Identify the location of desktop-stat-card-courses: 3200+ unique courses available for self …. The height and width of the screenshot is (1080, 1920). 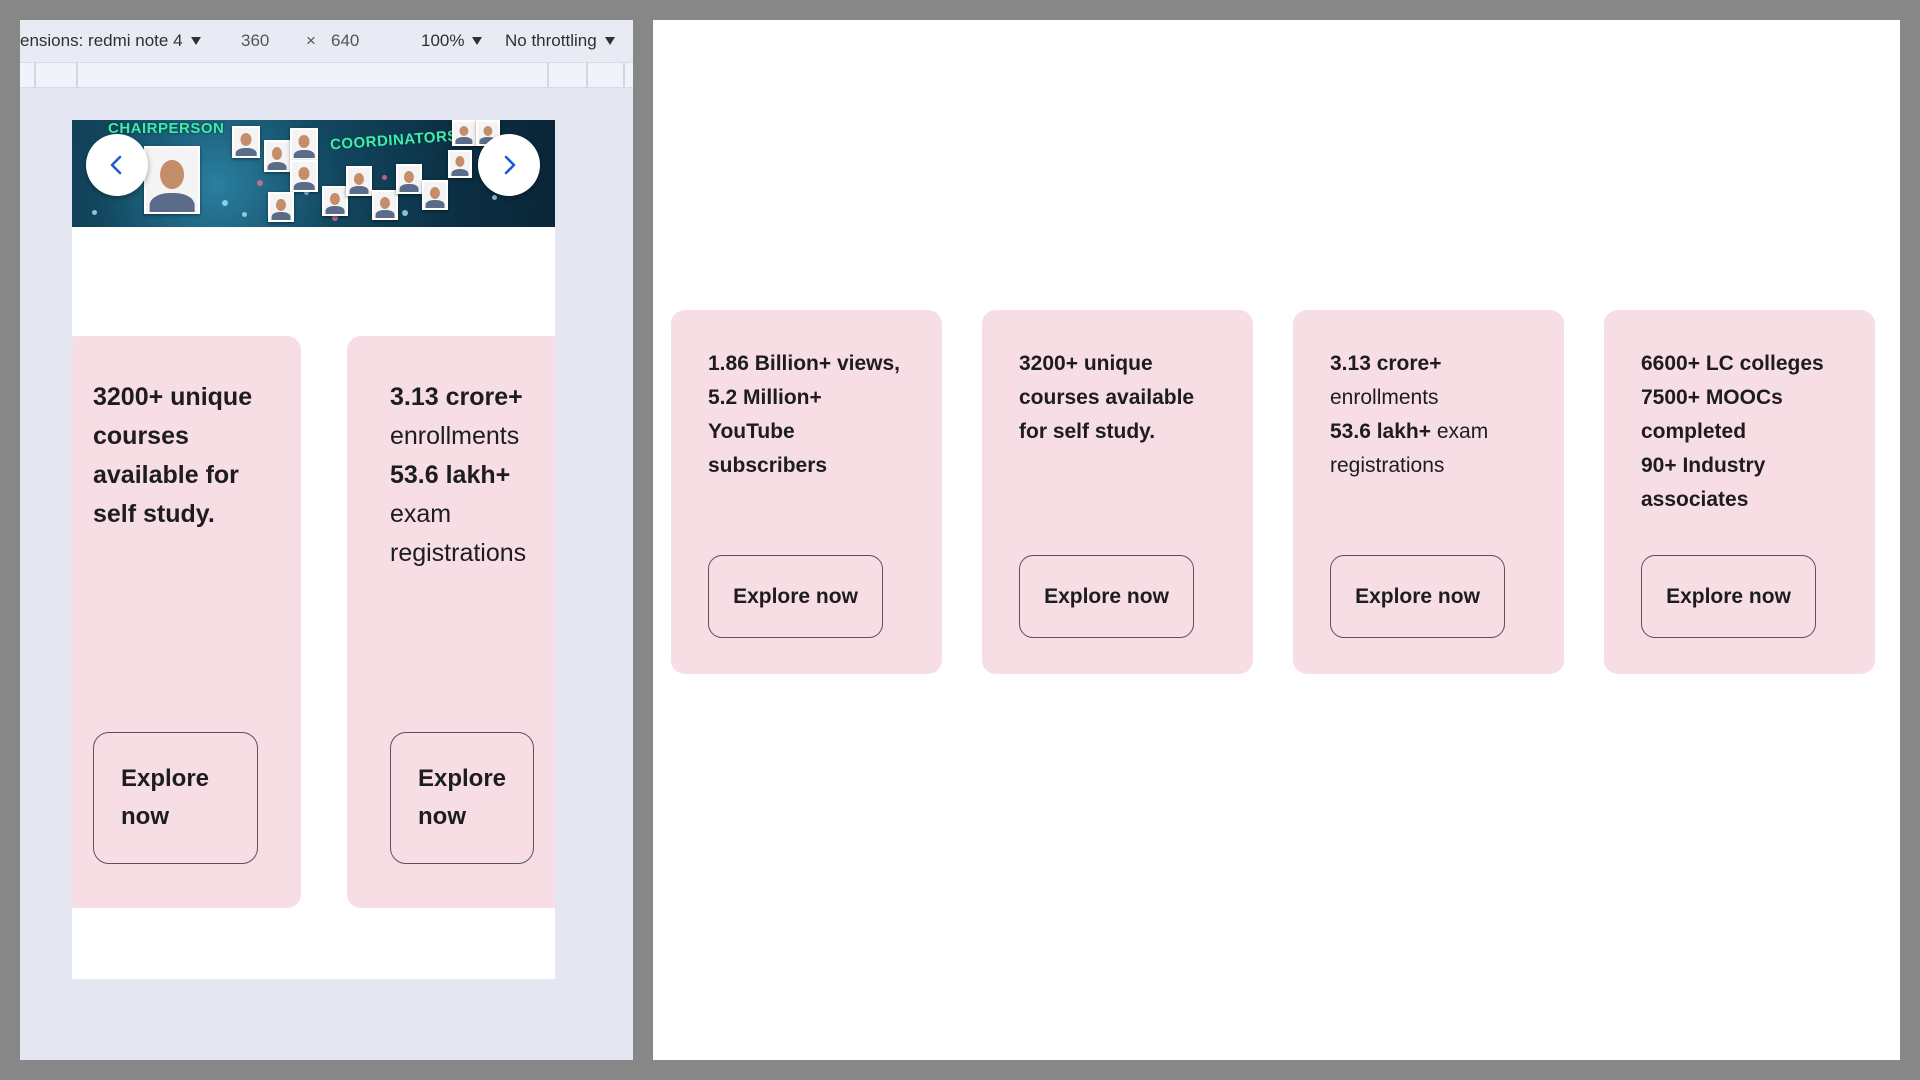
(1117, 492).